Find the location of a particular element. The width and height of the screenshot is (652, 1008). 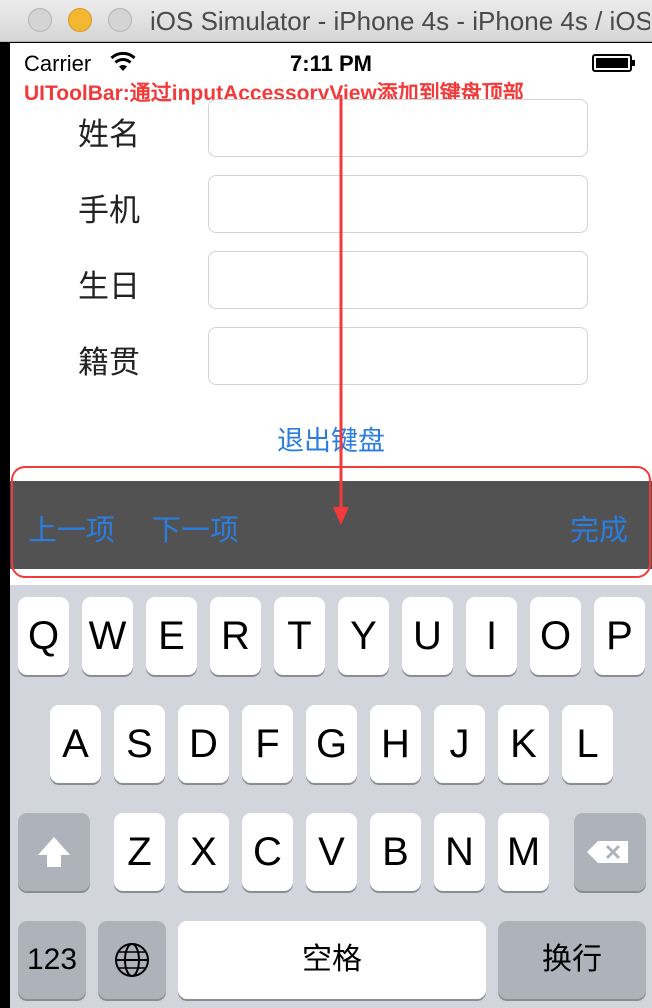

hometown-field is located at coordinates (398, 356).